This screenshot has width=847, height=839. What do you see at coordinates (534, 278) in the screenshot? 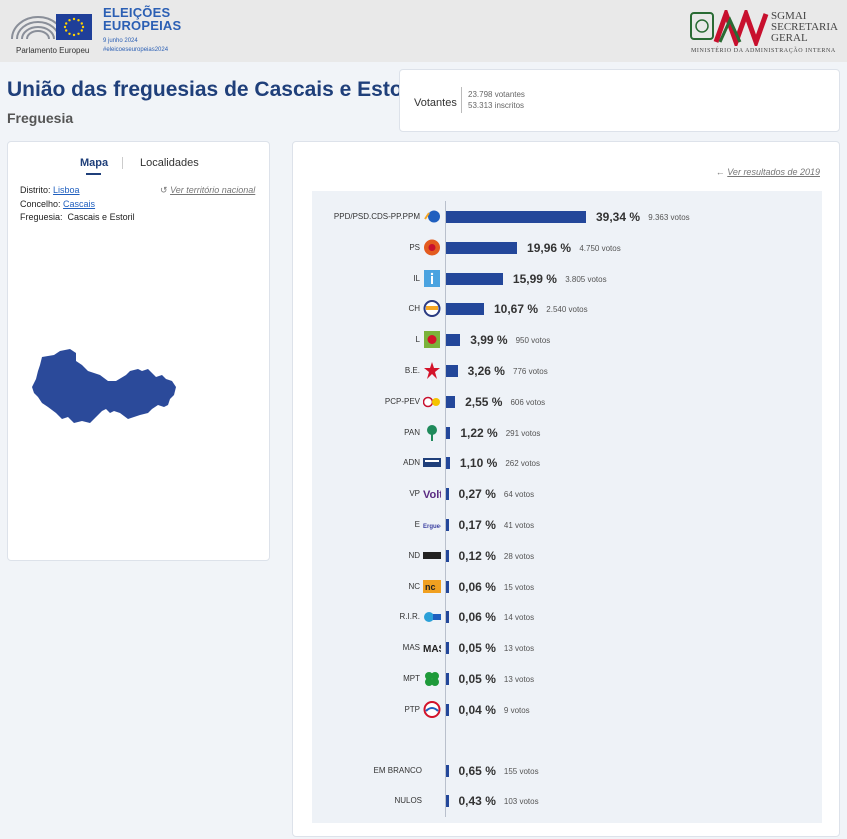
I see `result-percentage: 15,99 %` at bounding box center [534, 278].